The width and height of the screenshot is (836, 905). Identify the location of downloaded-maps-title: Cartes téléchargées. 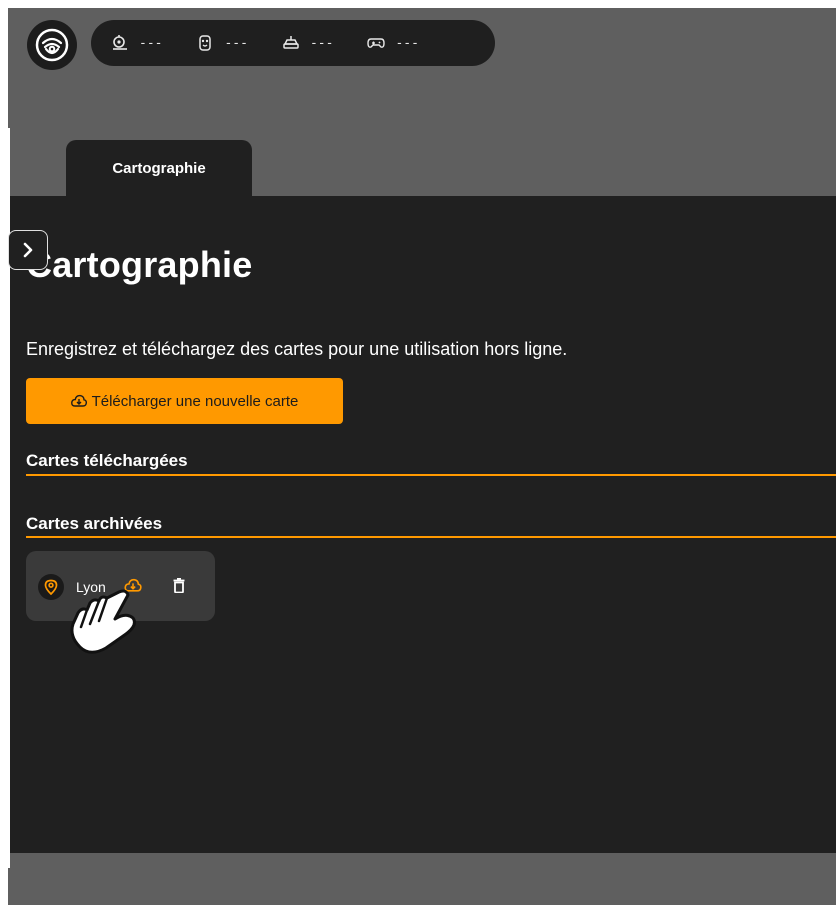
(107, 460).